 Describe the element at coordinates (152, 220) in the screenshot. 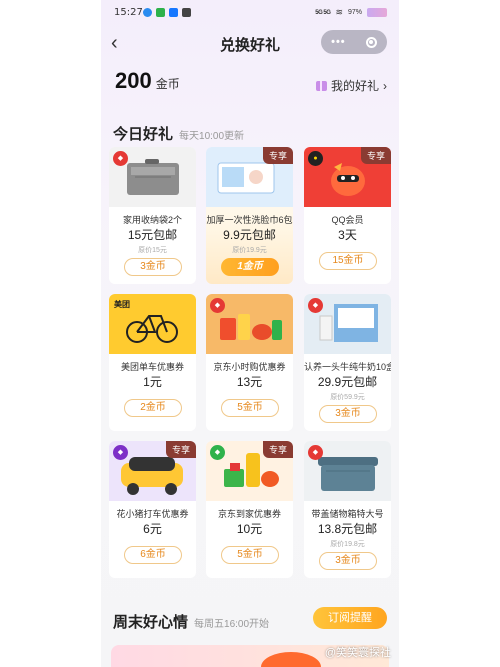

I see `product-name: 家用收纳袋2个` at that location.